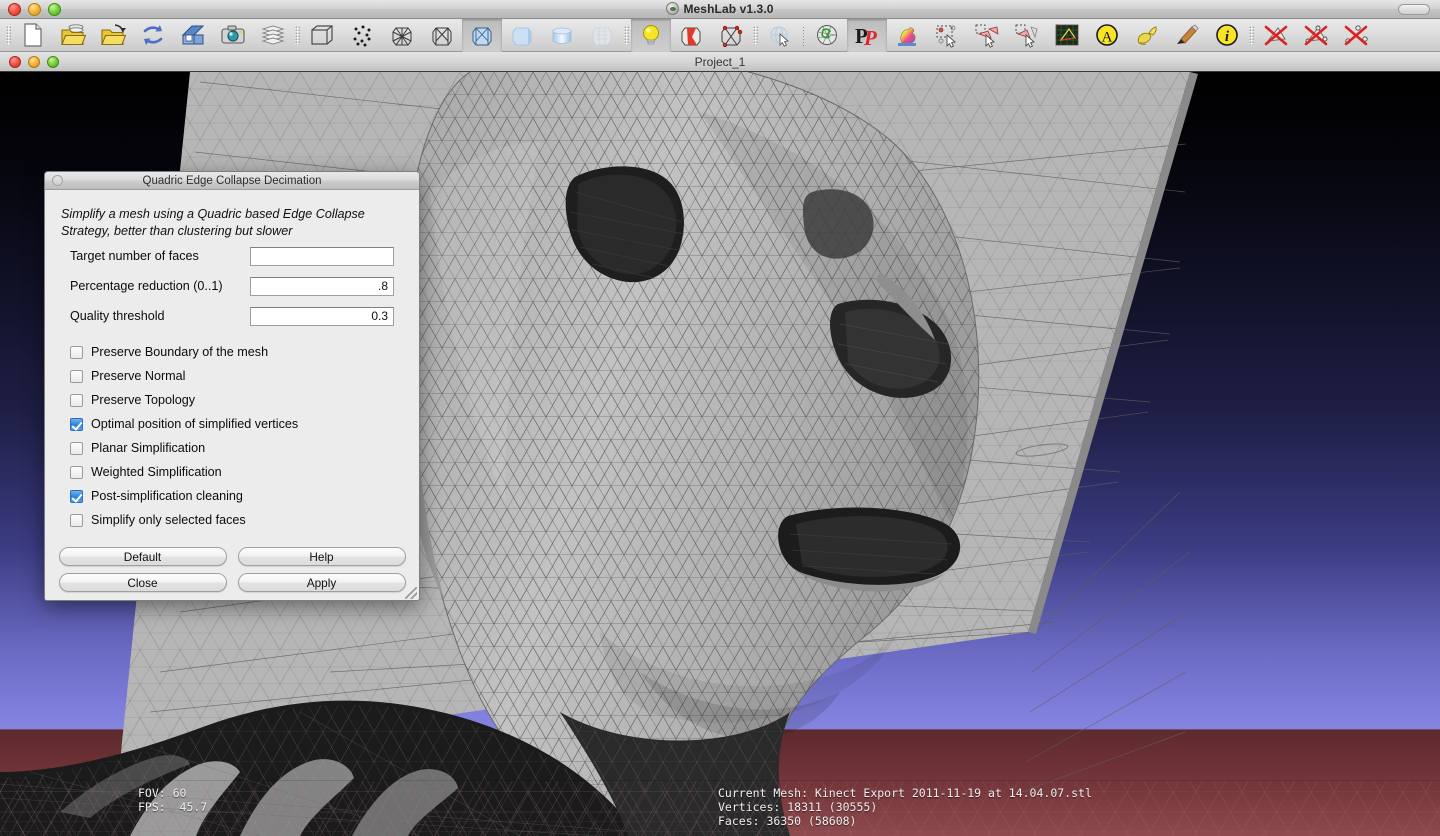 The image size is (1440, 836). What do you see at coordinates (442, 35) in the screenshot?
I see `hidden-lines-render-icon` at bounding box center [442, 35].